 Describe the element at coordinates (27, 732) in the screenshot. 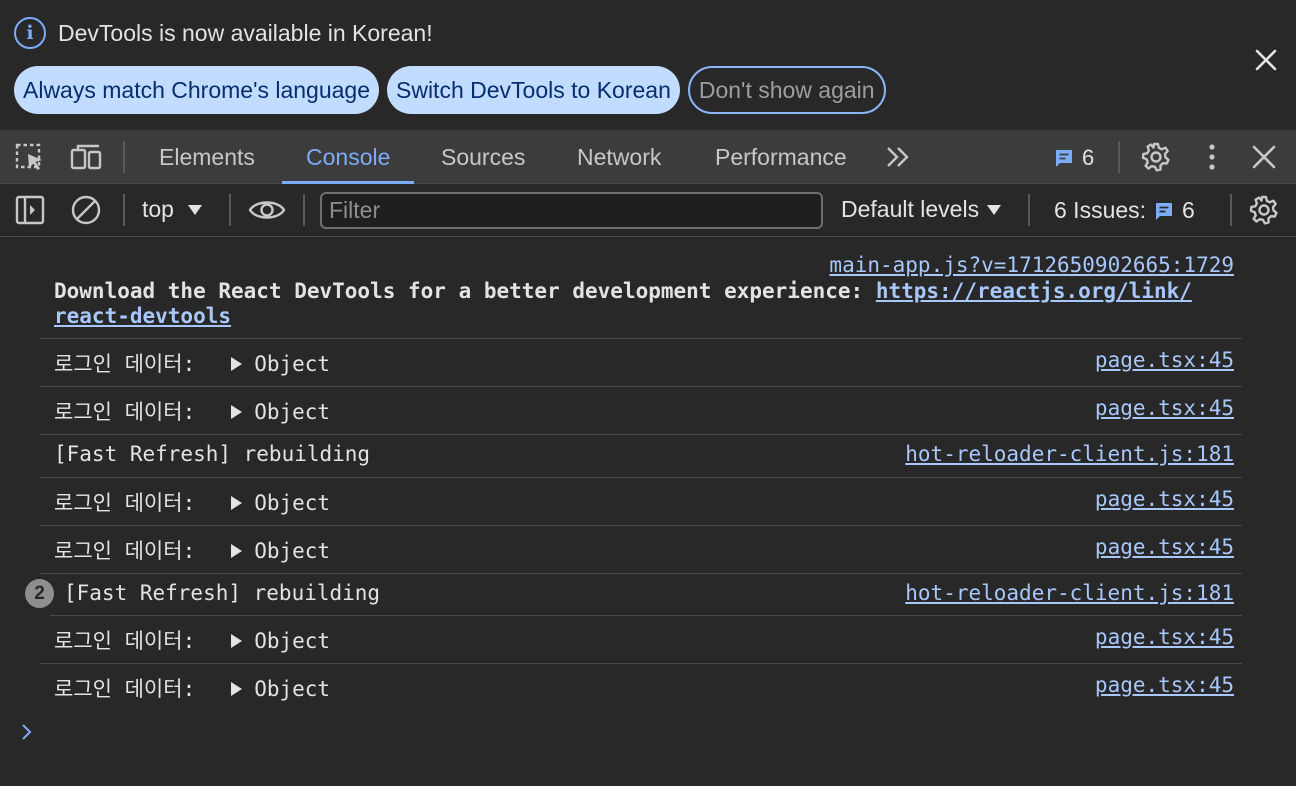

I see `console-prompt-icon` at that location.